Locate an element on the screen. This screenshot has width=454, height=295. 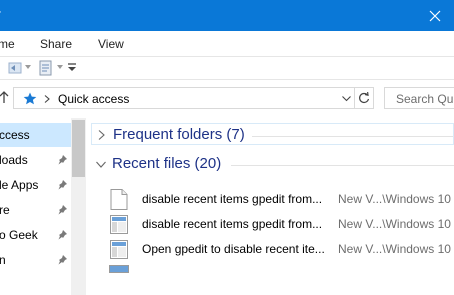
group-label: Recent files (20) is located at coordinates (167, 163).